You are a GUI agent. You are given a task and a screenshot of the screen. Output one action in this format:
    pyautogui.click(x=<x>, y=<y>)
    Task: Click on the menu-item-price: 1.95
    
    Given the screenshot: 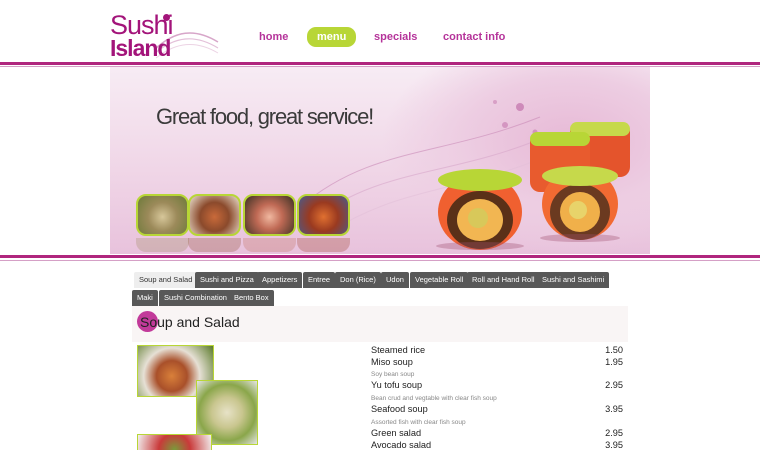 What is the action you would take?
    pyautogui.click(x=614, y=362)
    